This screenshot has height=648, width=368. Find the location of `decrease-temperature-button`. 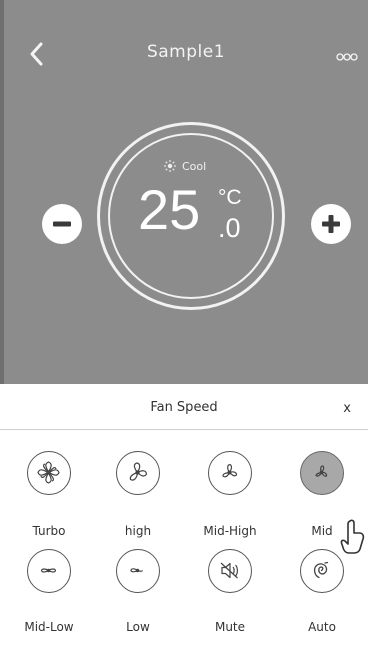

decrease-temperature-button is located at coordinates (62, 224).